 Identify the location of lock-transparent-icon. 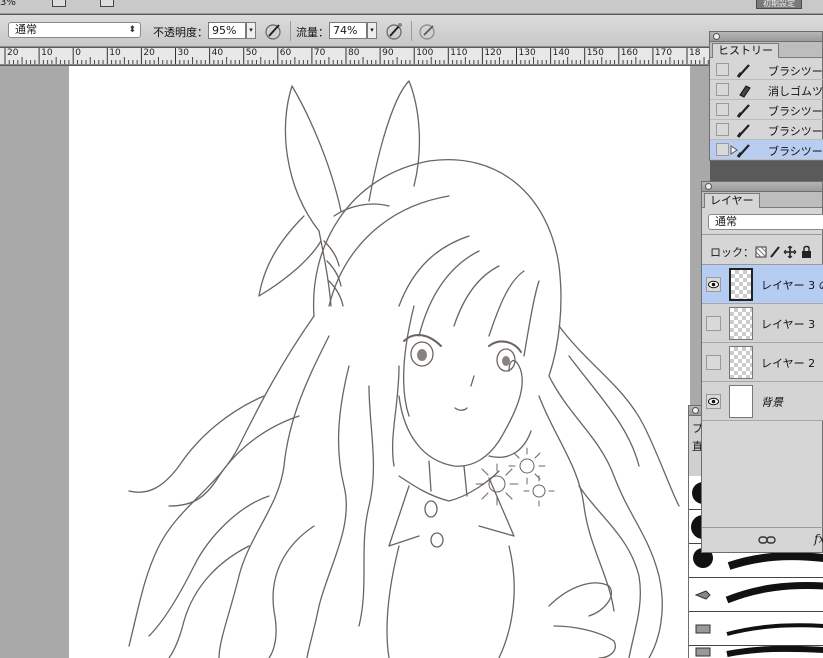
(761, 252).